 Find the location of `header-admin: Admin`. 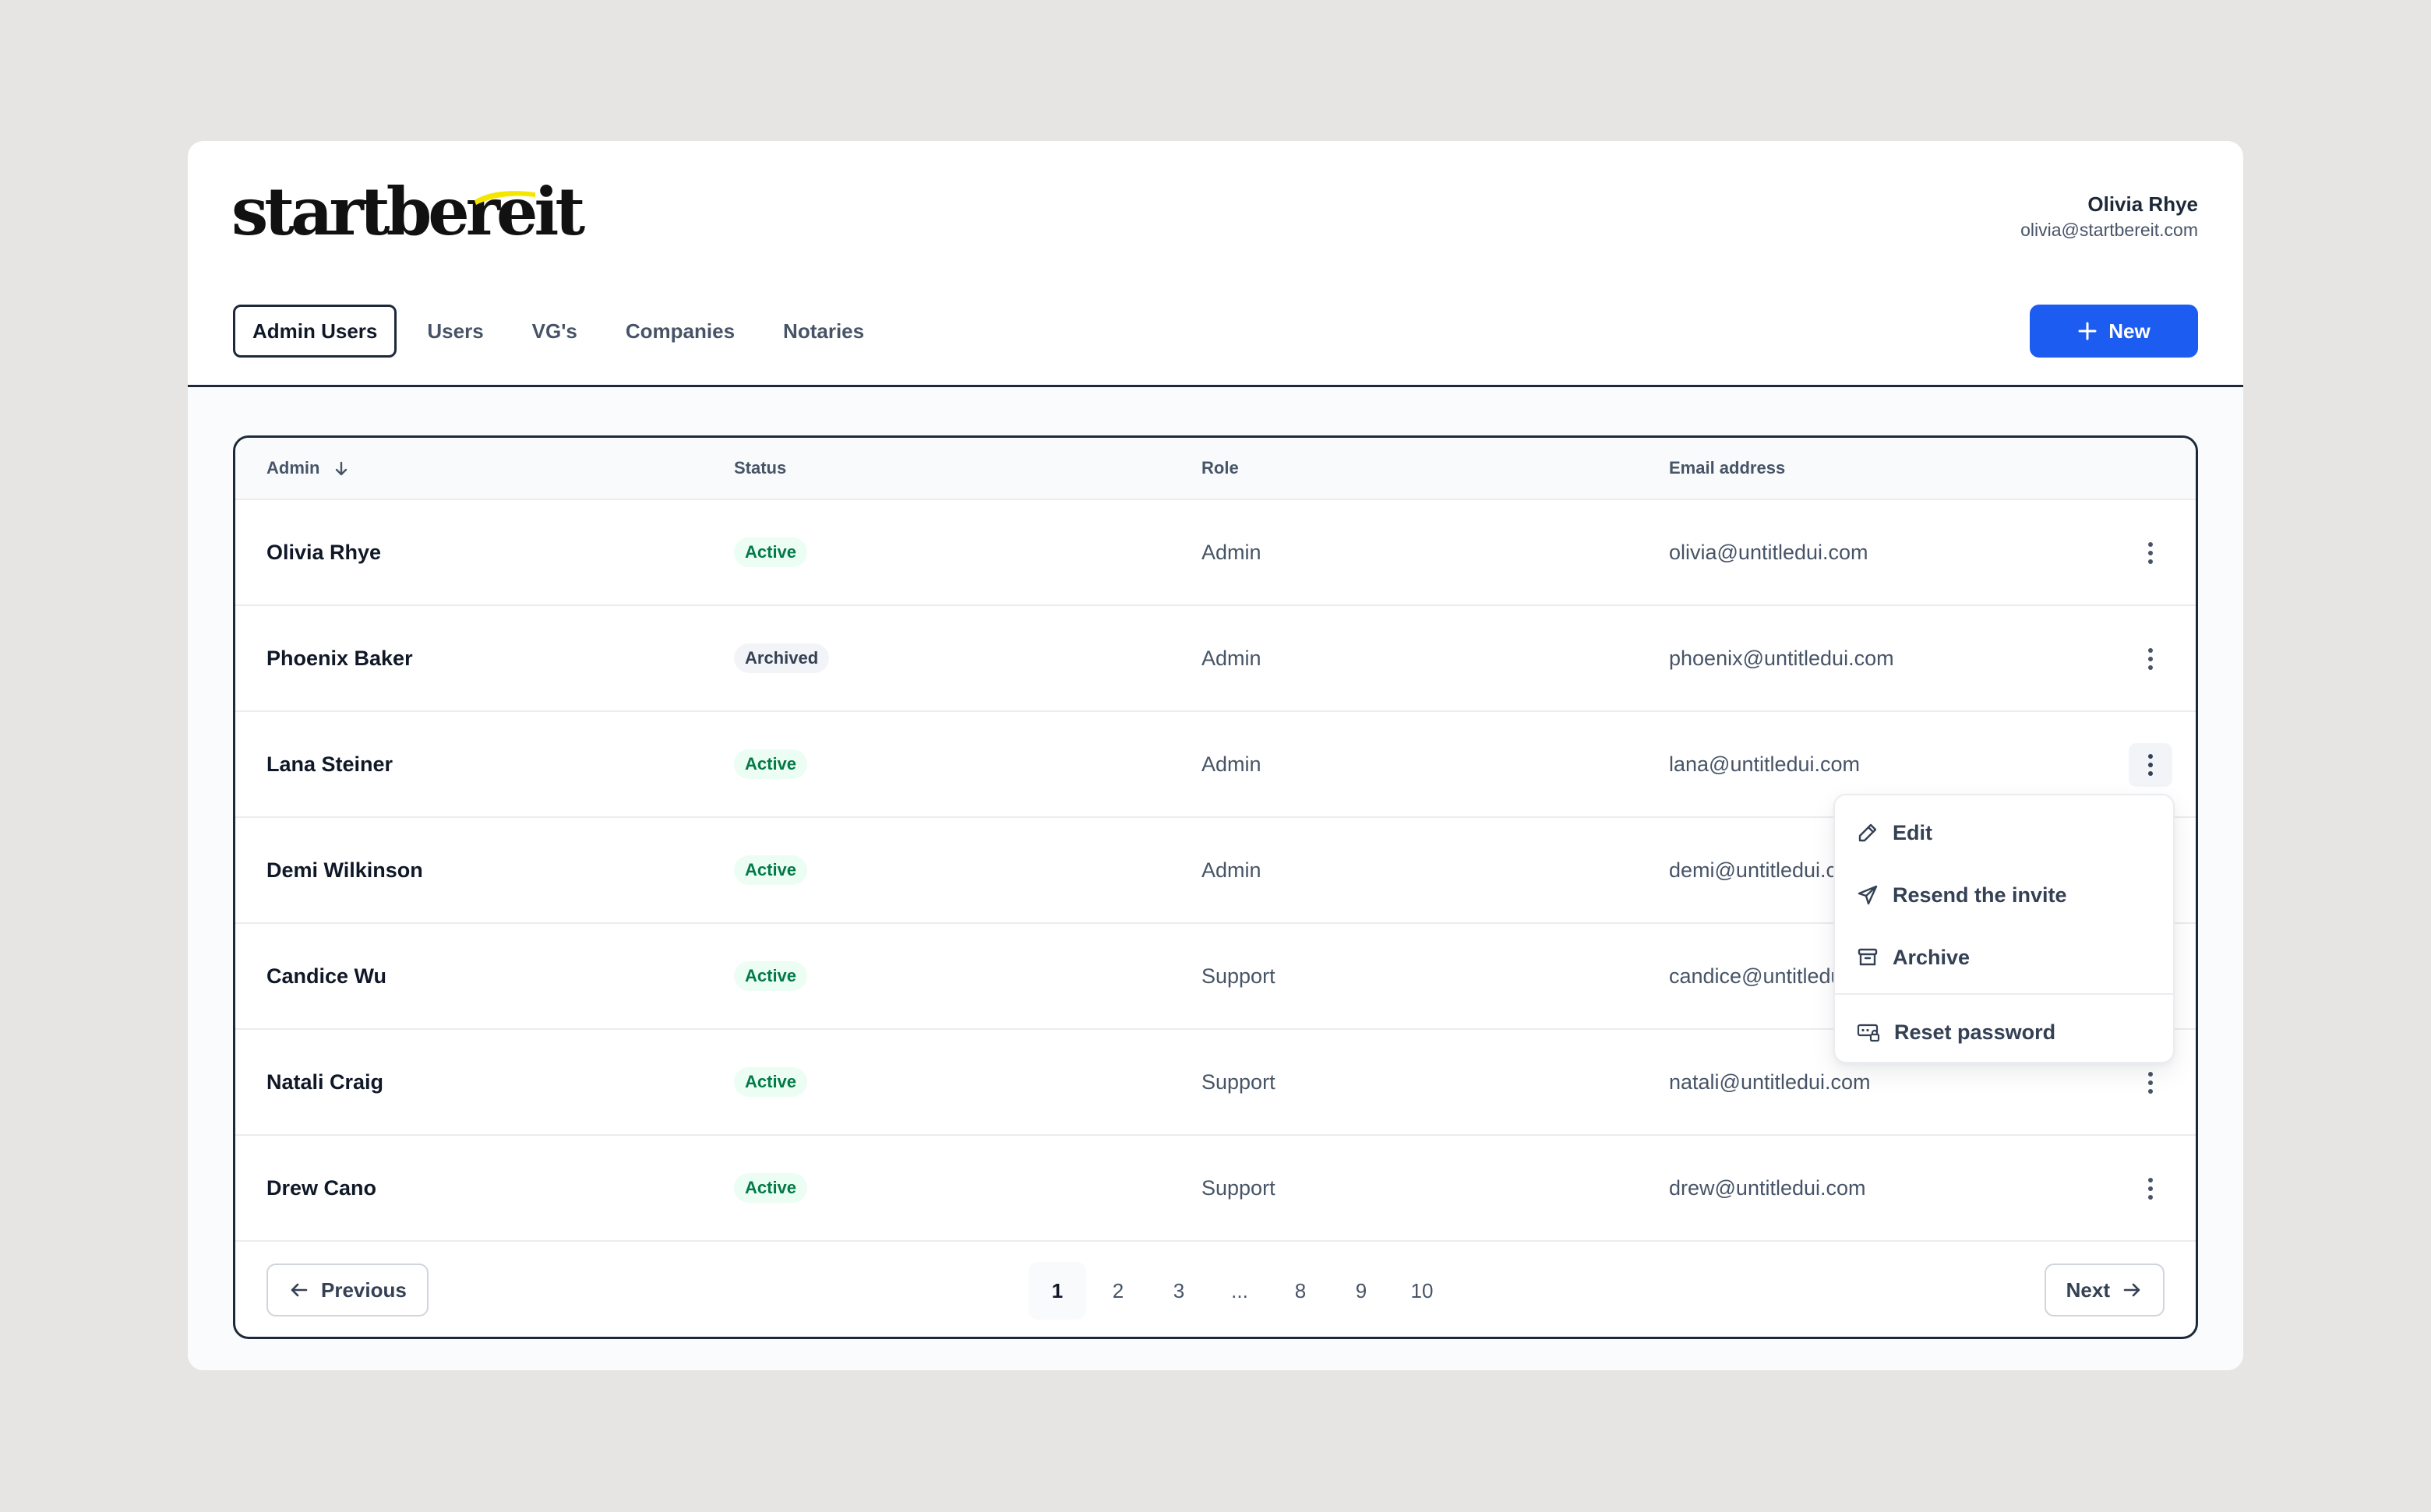

header-admin: Admin is located at coordinates (308, 468).